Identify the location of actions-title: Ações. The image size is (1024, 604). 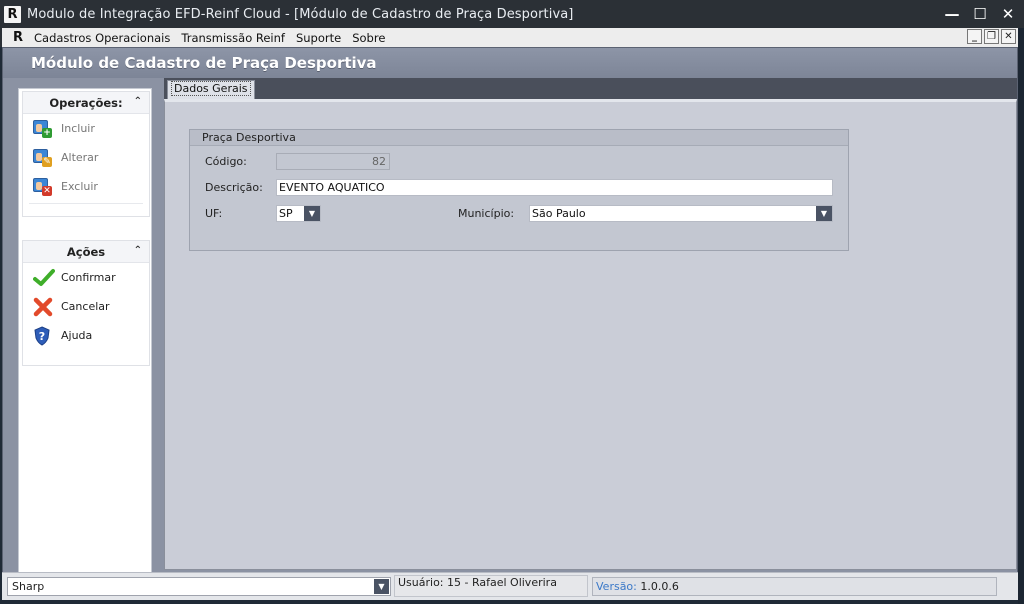
(86, 251).